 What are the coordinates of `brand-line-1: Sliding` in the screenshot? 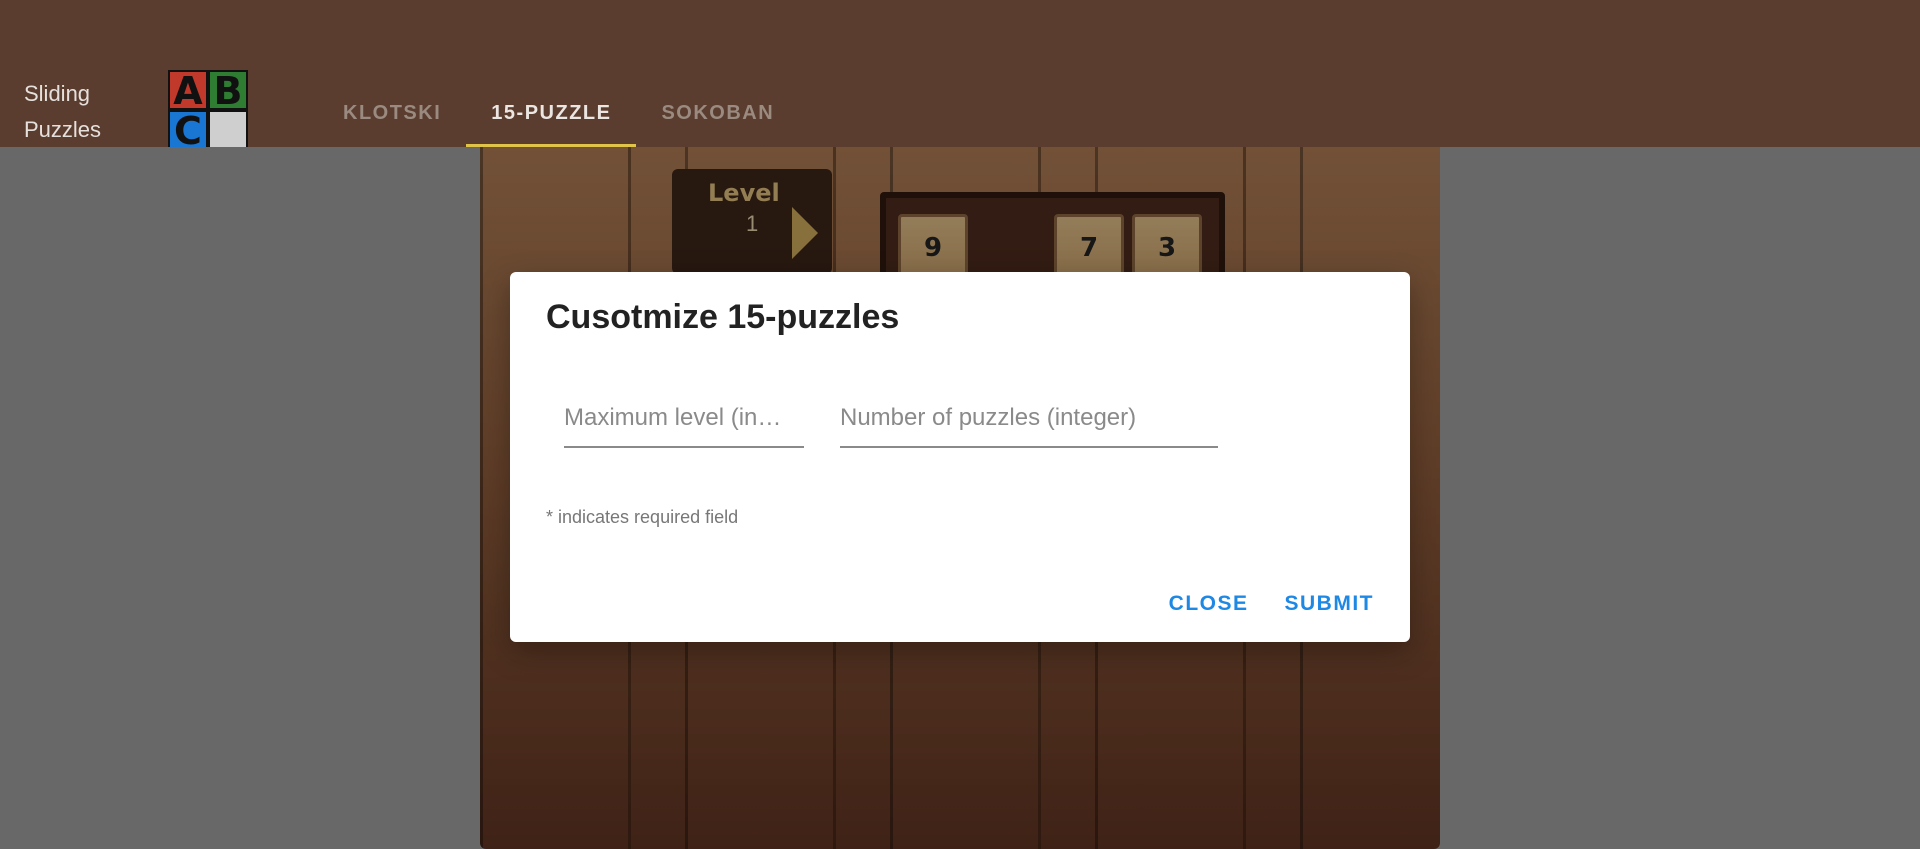 It's located at (57, 93).